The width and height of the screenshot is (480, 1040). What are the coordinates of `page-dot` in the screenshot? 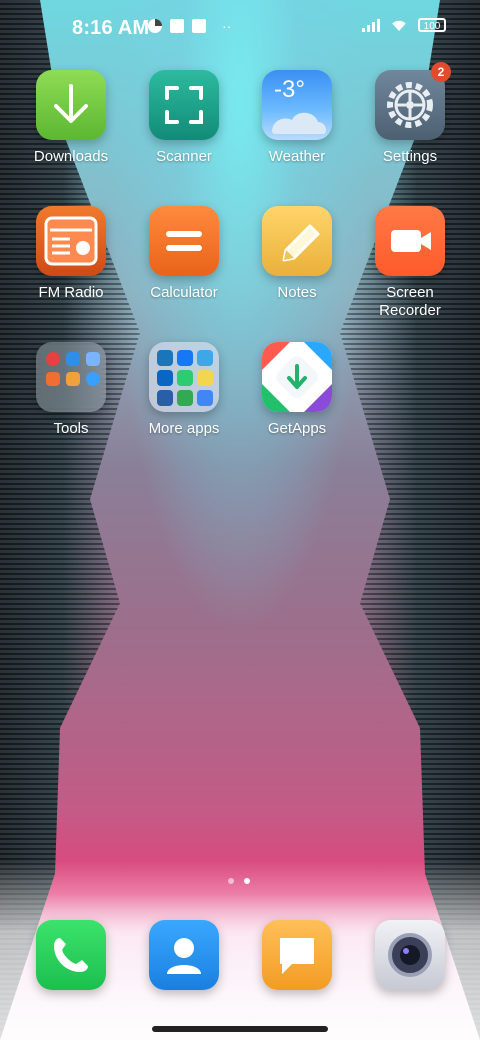 It's located at (231, 881).